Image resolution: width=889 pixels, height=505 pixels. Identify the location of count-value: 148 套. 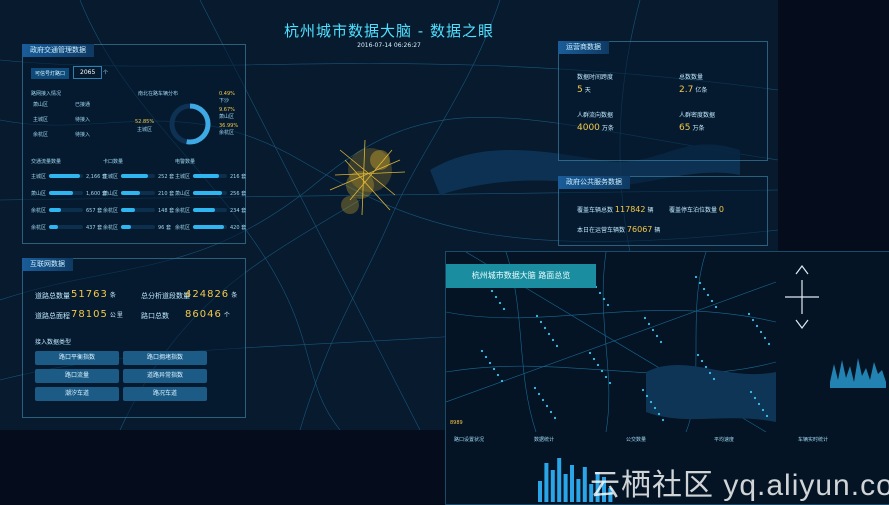
(166, 211).